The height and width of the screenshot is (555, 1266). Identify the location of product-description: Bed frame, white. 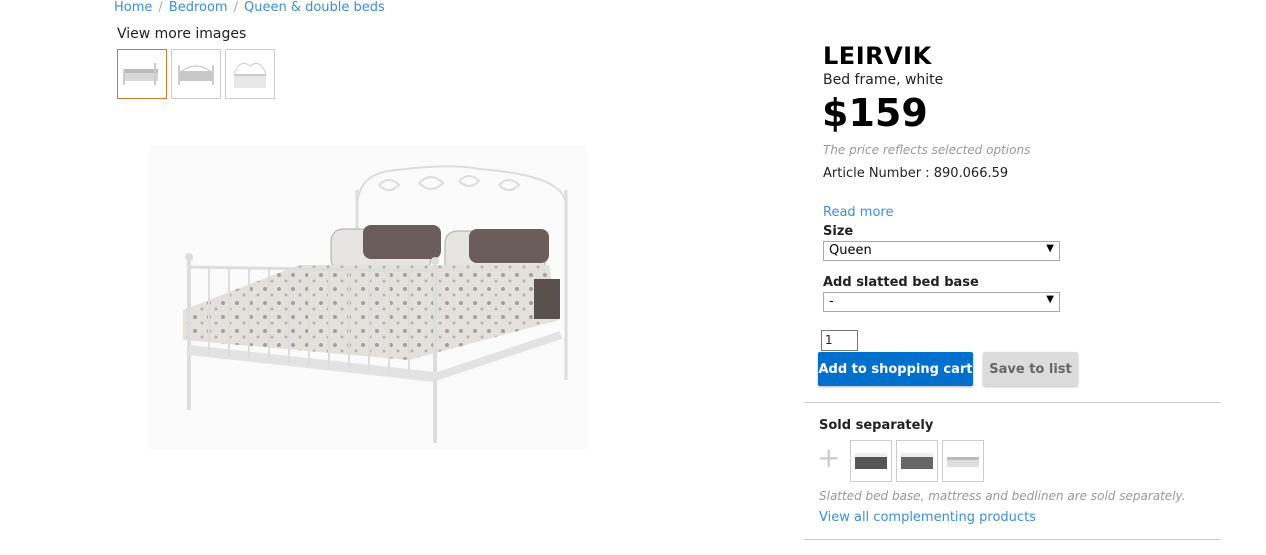
(883, 80).